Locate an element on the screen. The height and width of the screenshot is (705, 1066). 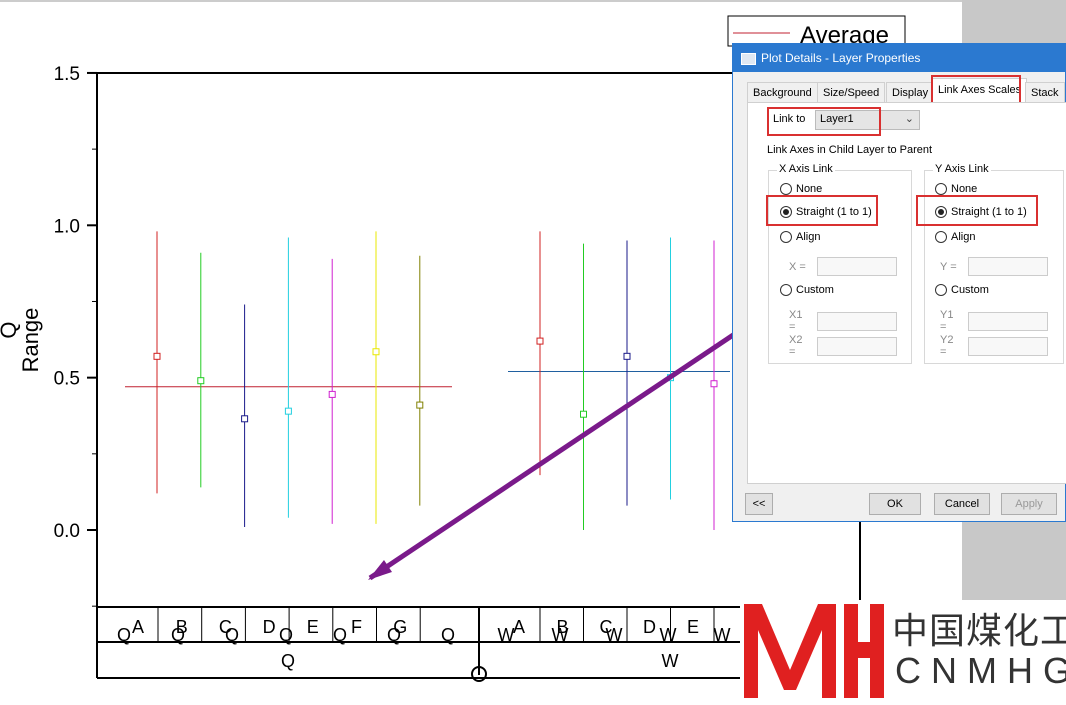
y-axis-link-label: Y Axis Link is located at coordinates (962, 169).